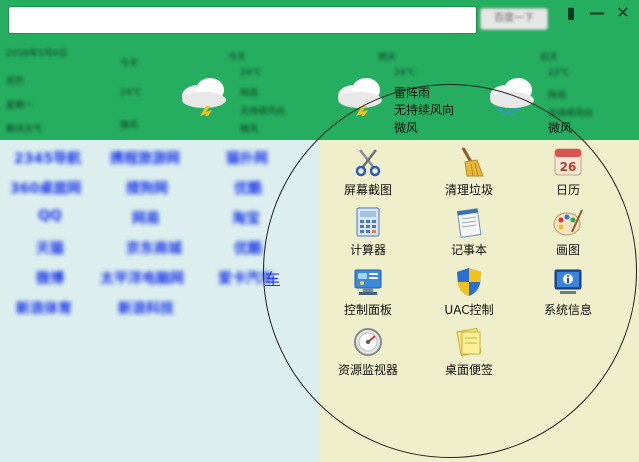 This screenshot has width=639, height=462. What do you see at coordinates (560, 128) in the screenshot?
I see `overlay-weather-wind-right: 微风` at bounding box center [560, 128].